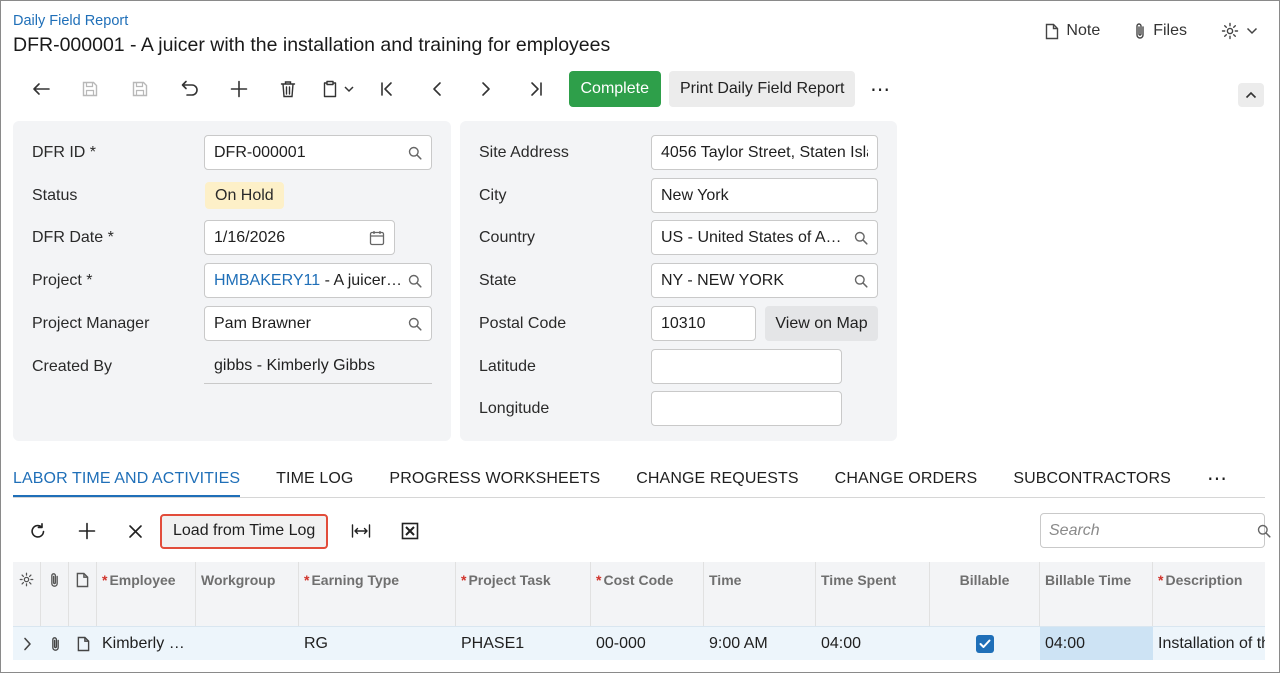 The image size is (1280, 673). I want to click on cell-workgroup, so click(247, 643).